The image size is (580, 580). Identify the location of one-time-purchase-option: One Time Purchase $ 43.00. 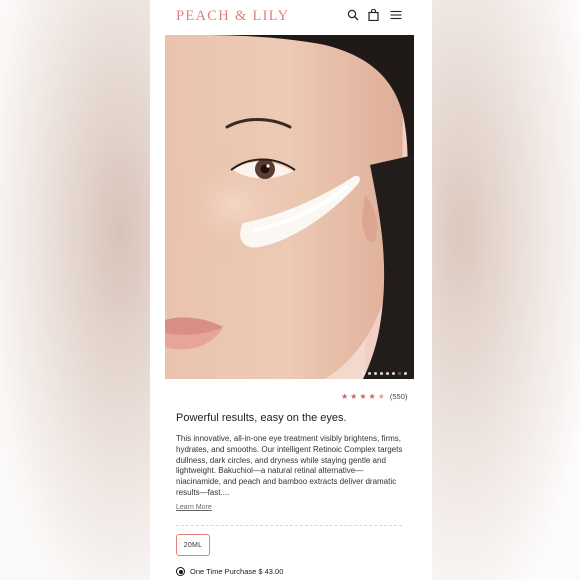
(229, 571).